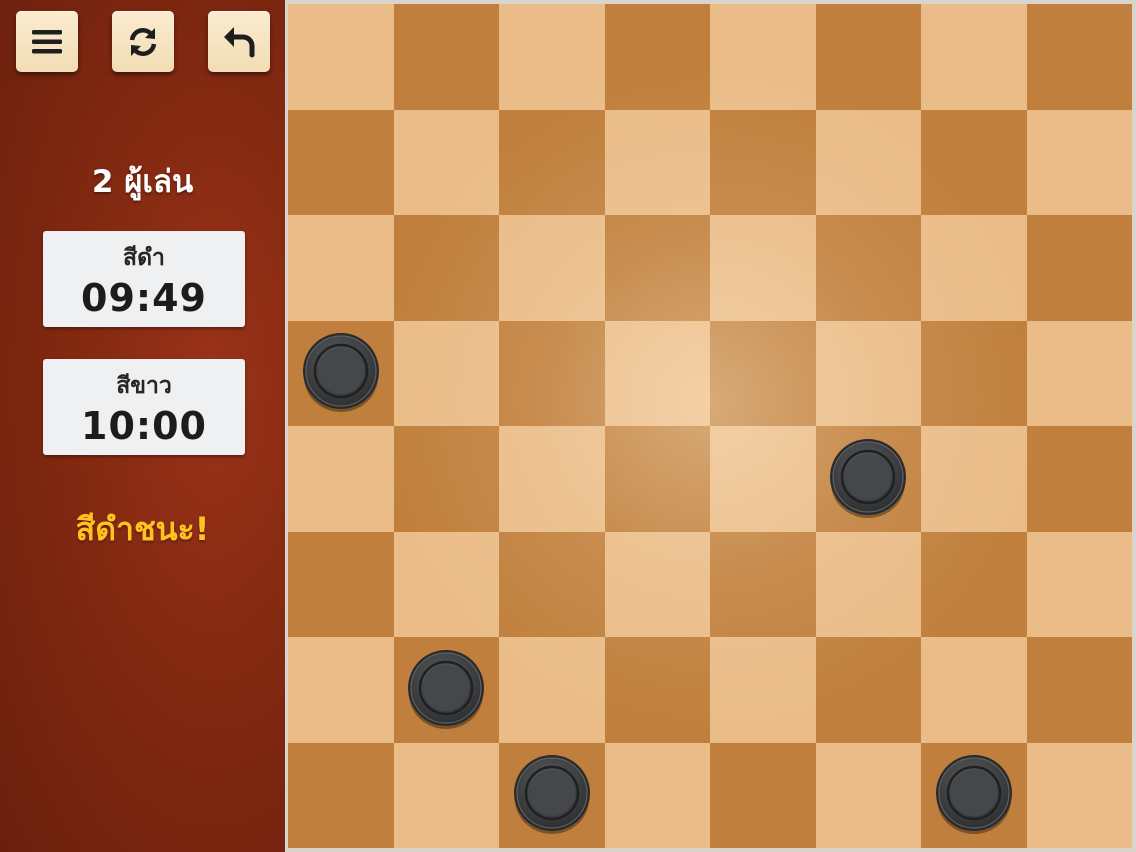  What do you see at coordinates (868, 373) in the screenshot?
I see `board-square-r3-c5` at bounding box center [868, 373].